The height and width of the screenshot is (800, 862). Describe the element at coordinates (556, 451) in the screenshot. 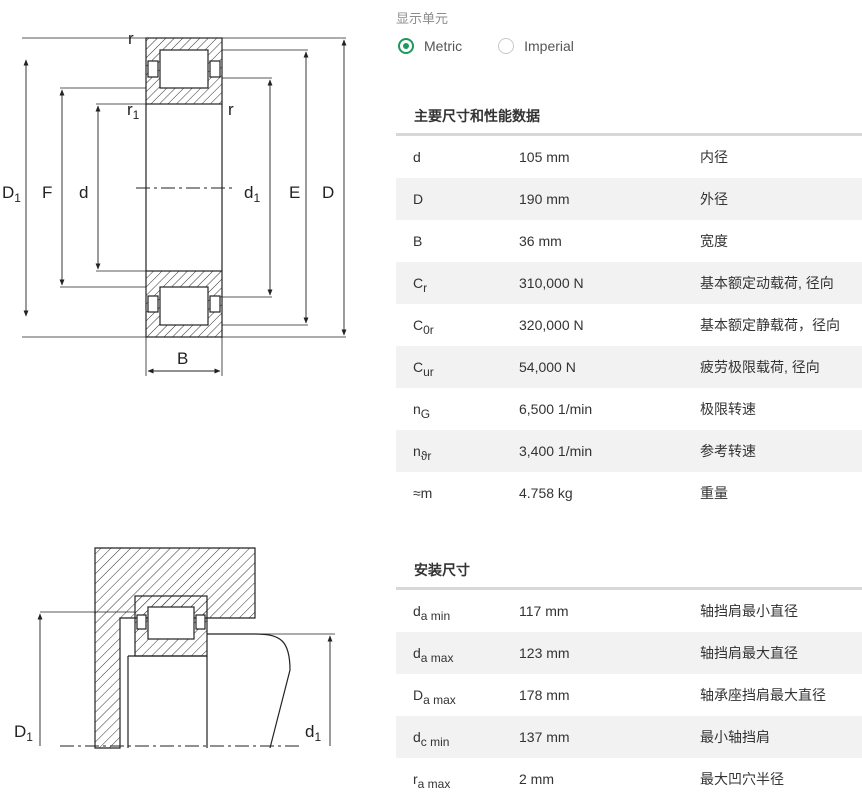

I see `row-value: 3,400 1/min` at that location.